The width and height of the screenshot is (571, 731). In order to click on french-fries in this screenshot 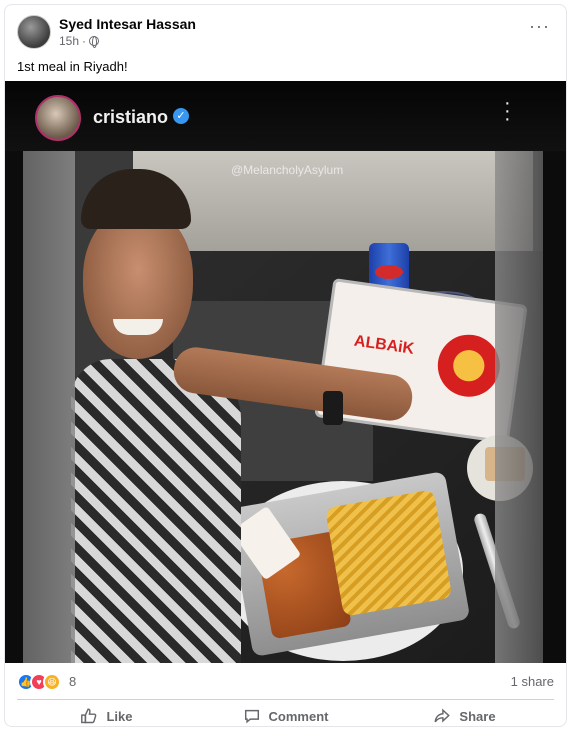, I will do `click(388, 553)`.